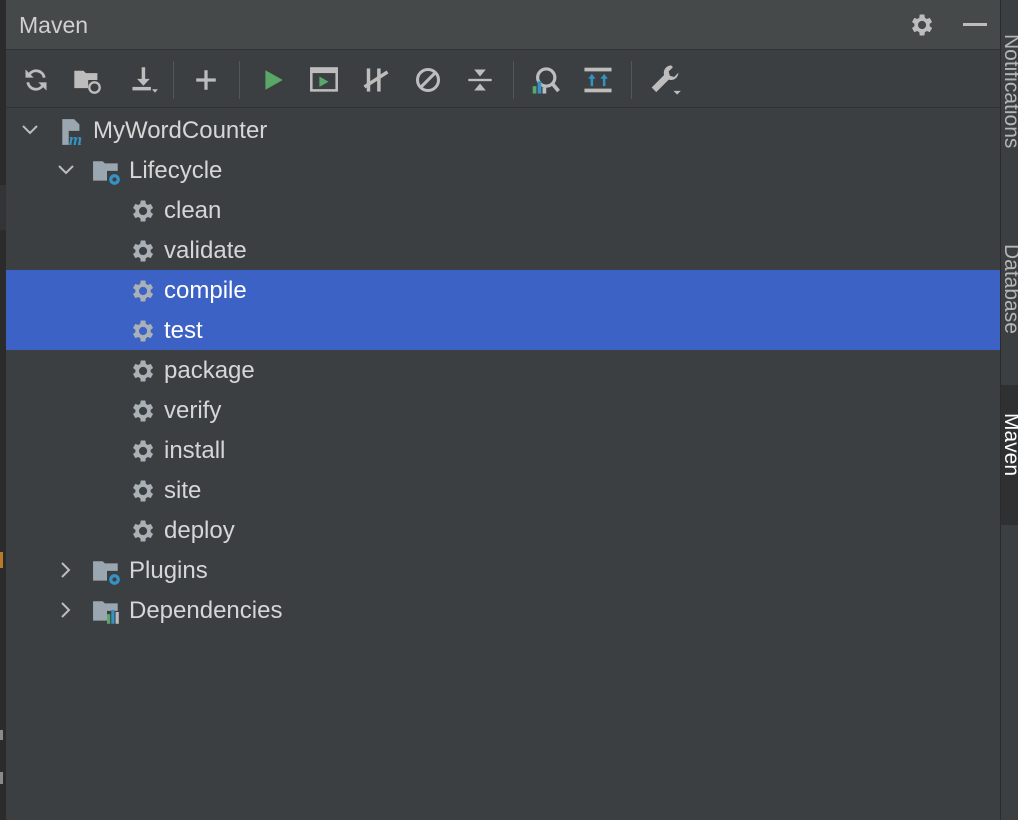  I want to click on plus-icon, so click(206, 80).